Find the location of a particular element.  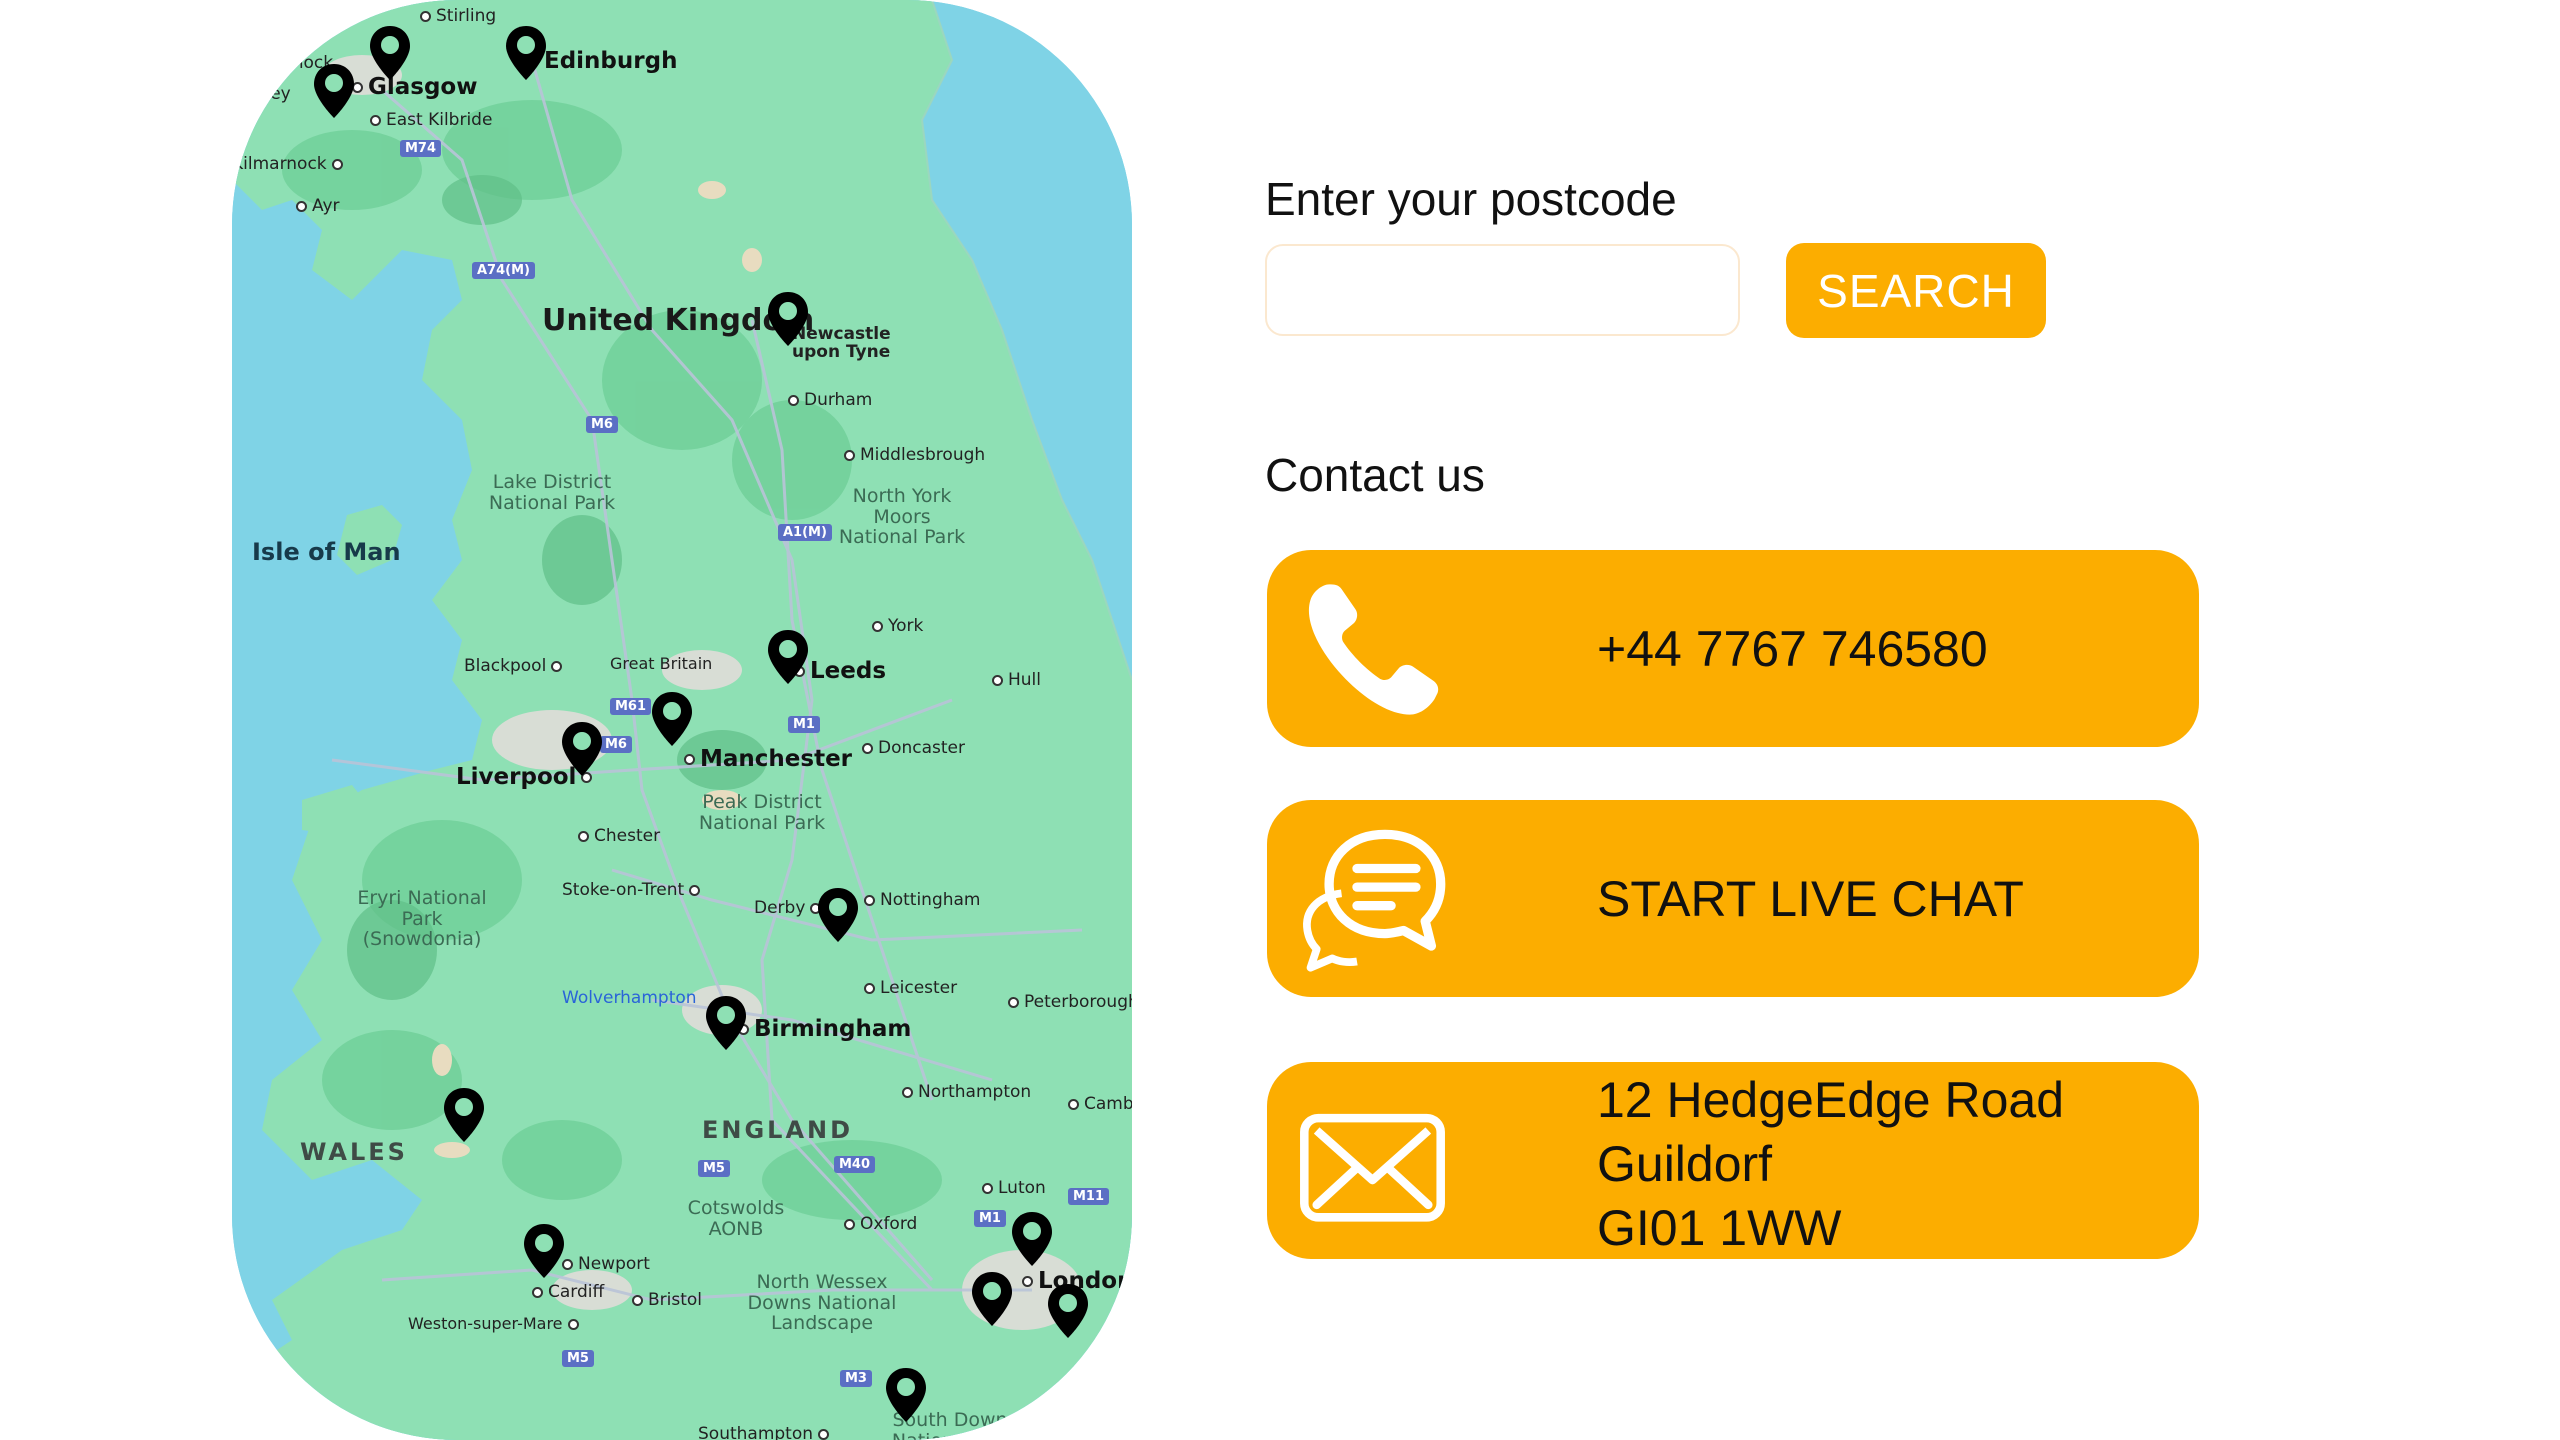

place-peak-district: Peak District National Park is located at coordinates (762, 812).